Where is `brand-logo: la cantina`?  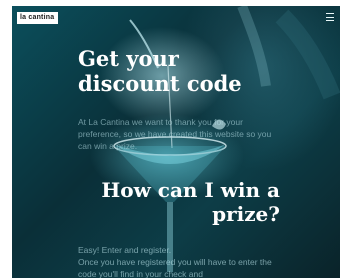 brand-logo: la cantina is located at coordinates (38, 18).